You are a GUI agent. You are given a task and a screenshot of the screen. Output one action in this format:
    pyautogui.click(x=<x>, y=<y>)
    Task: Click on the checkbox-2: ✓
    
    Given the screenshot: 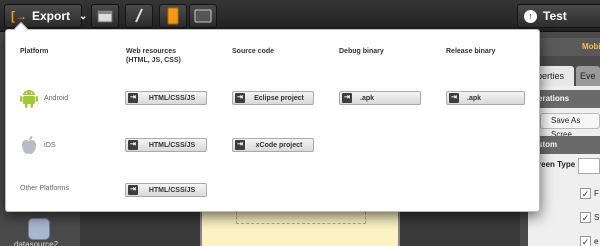 What is the action you would take?
    pyautogui.click(x=585, y=217)
    